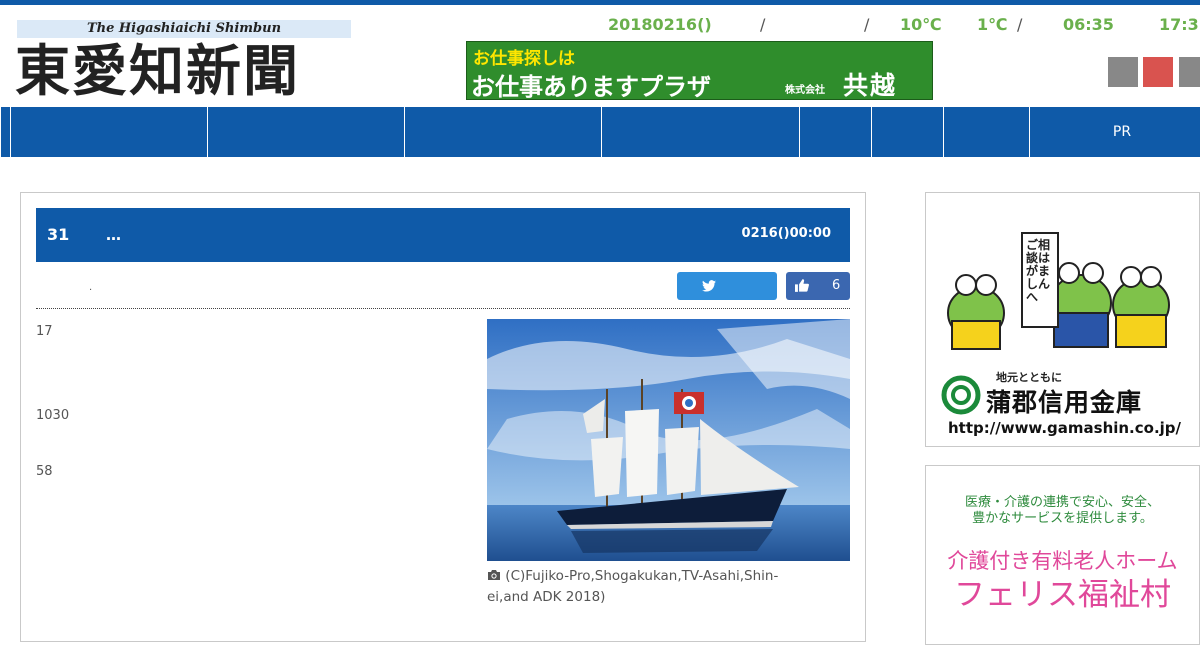 The height and width of the screenshot is (645, 1200). What do you see at coordinates (1114, 132) in the screenshot?
I see `nav-item-pr: PR` at bounding box center [1114, 132].